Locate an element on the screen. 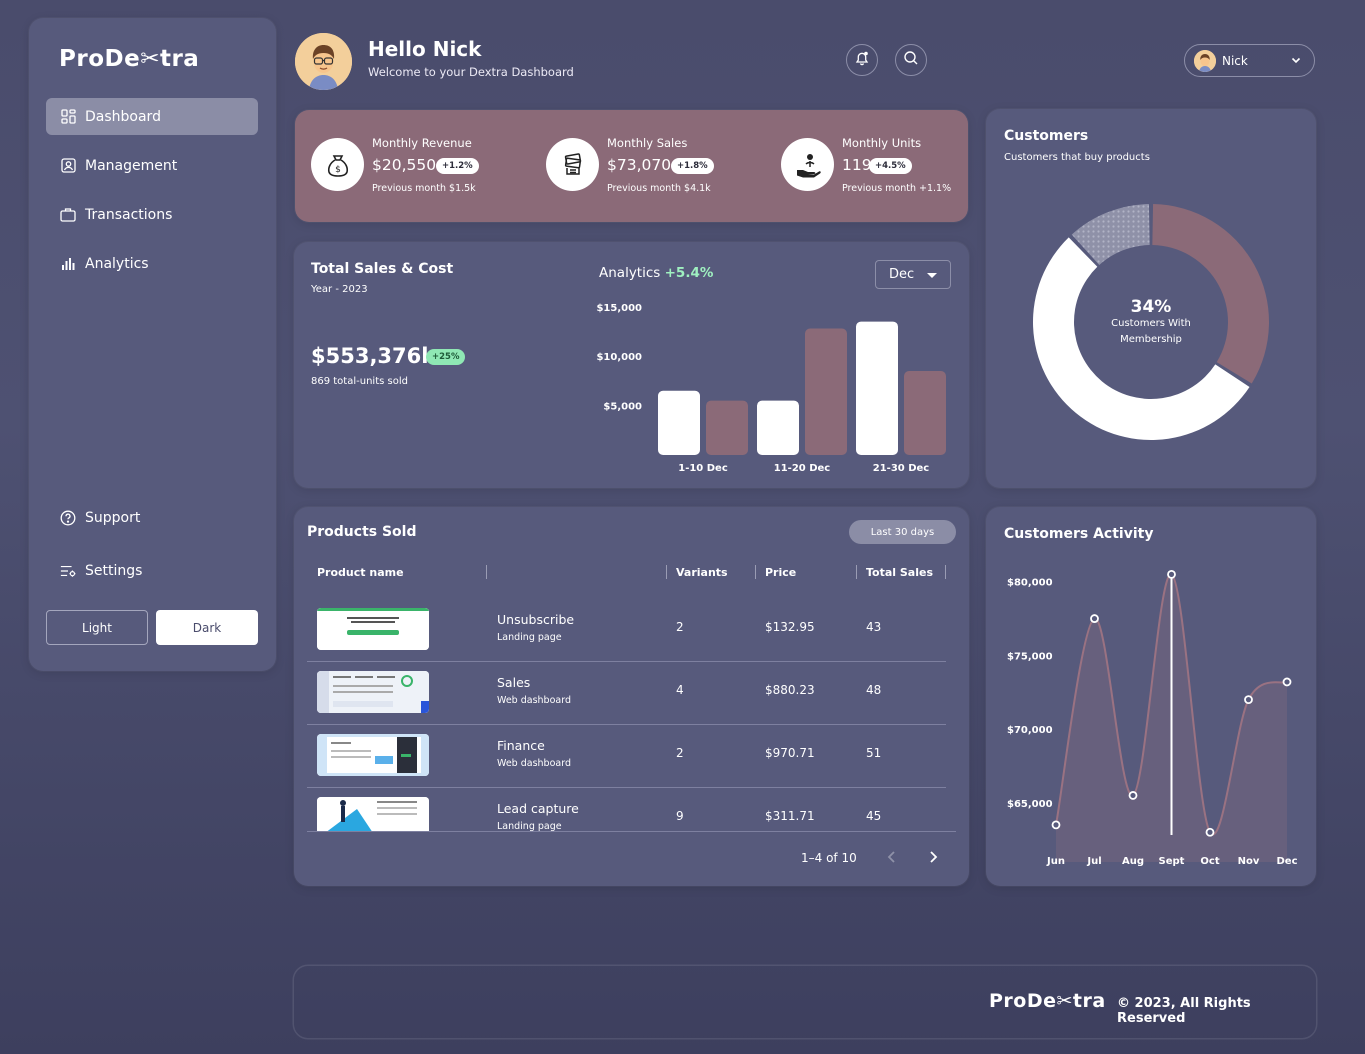 The height and width of the screenshot is (1054, 1365). table-row: Unsubscribe Landing page 2 $132.95 43 is located at coordinates (631, 630).